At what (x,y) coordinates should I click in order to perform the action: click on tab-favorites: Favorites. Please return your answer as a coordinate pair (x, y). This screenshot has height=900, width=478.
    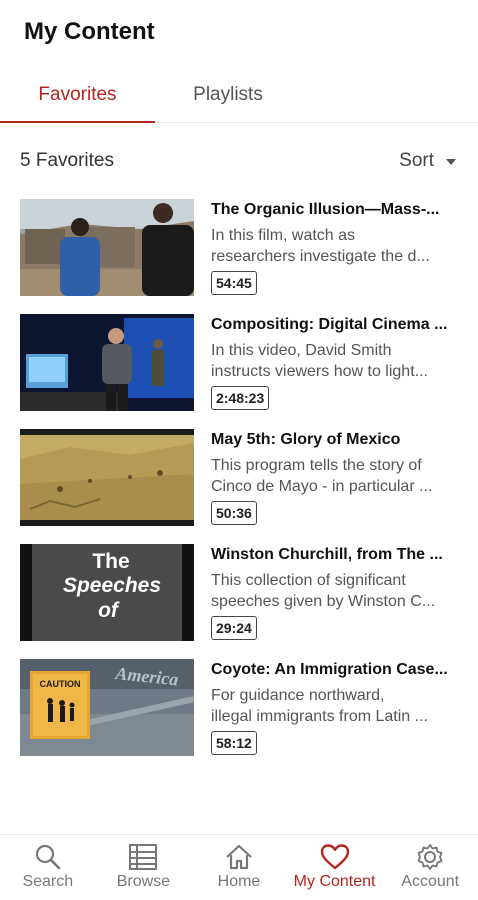
    Looking at the image, I should click on (77, 96).